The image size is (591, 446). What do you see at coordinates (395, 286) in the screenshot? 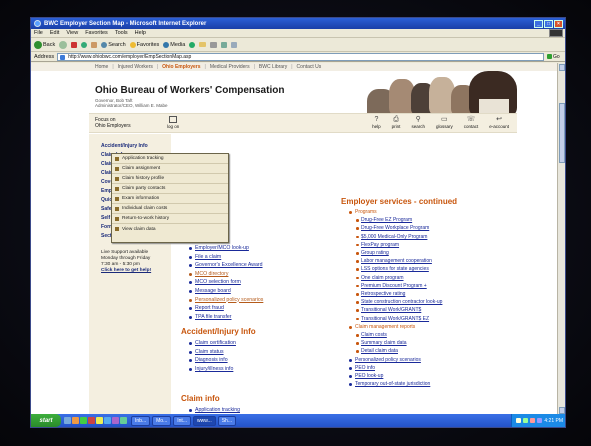
I see `program-link: Premium Discount Program +` at bounding box center [395, 286].